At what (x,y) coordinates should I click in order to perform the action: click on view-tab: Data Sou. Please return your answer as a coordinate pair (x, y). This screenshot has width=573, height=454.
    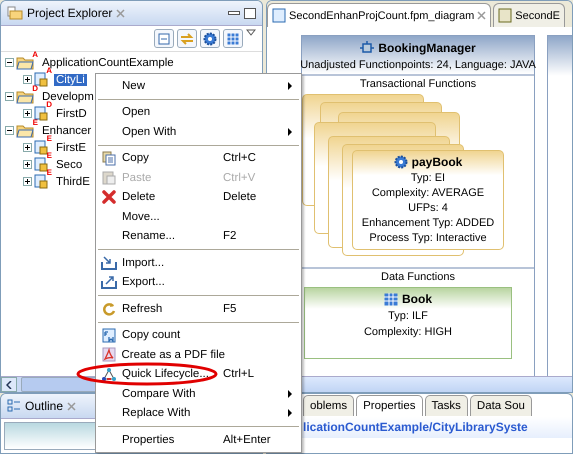
    Looking at the image, I should click on (501, 405).